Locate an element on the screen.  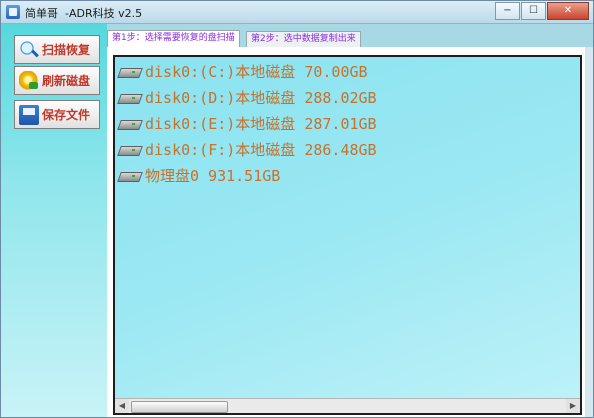
list-item: disk0:(C:)本地磁盘 70.00GB is located at coordinates (243, 71).